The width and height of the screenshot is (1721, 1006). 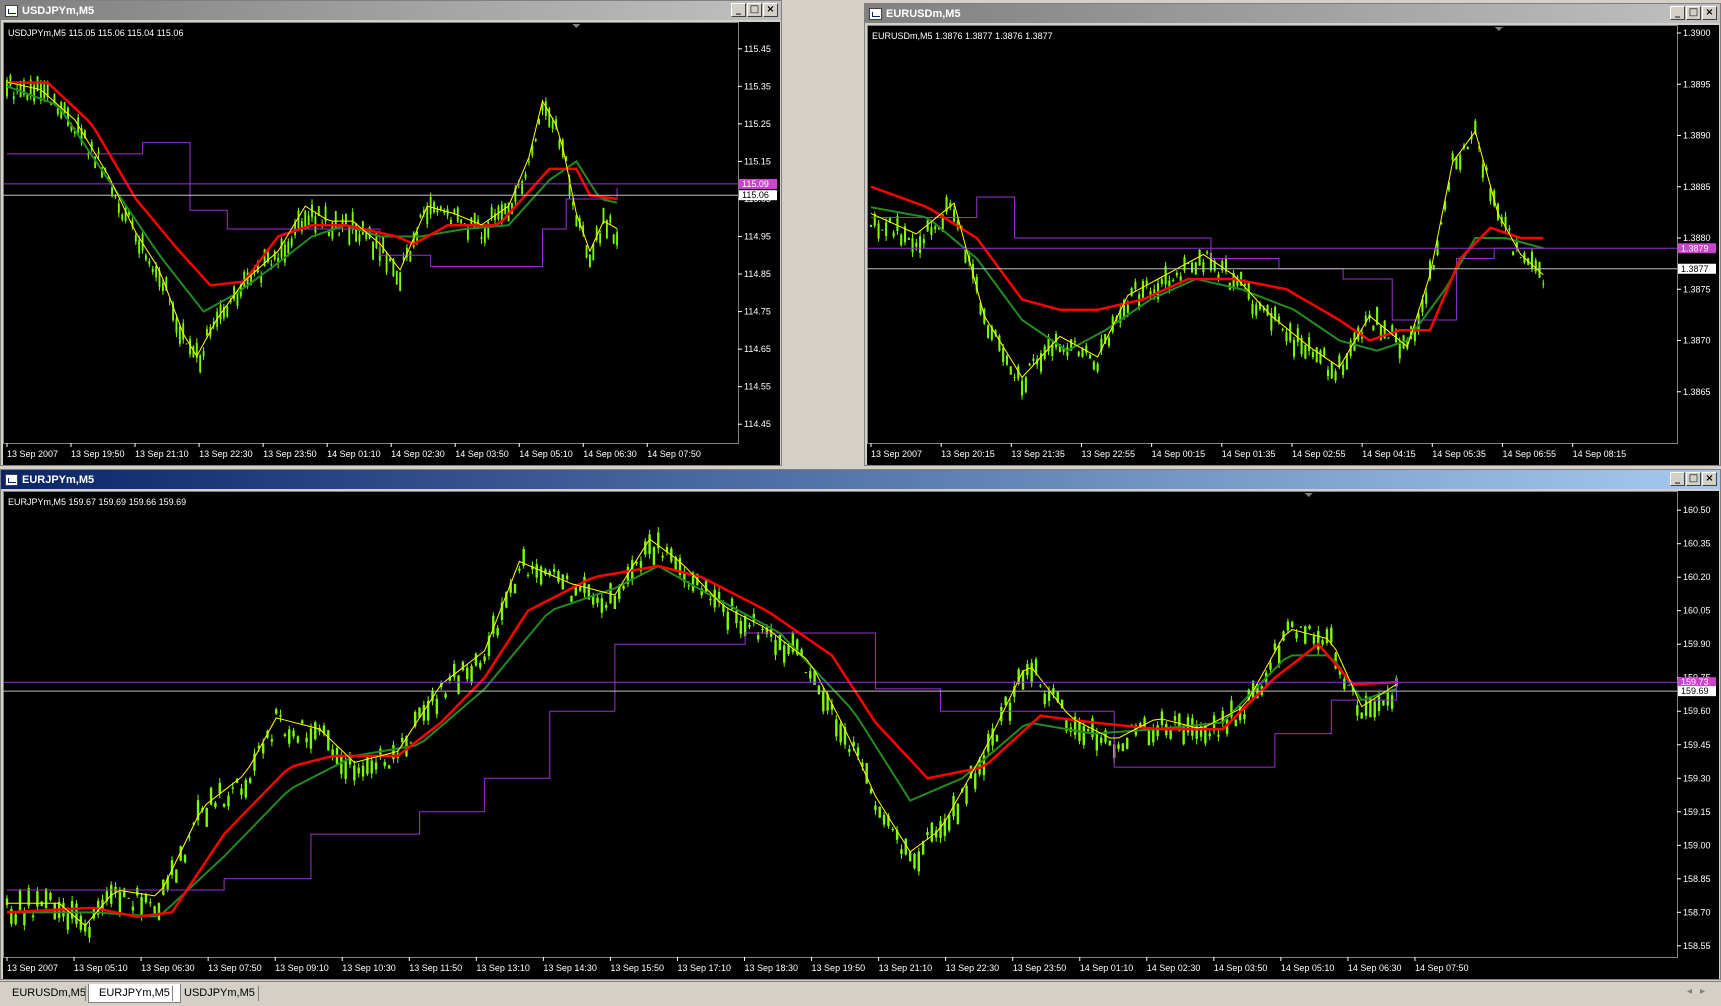 I want to click on y-tick-label: 159.60, so click(x=1697, y=711).